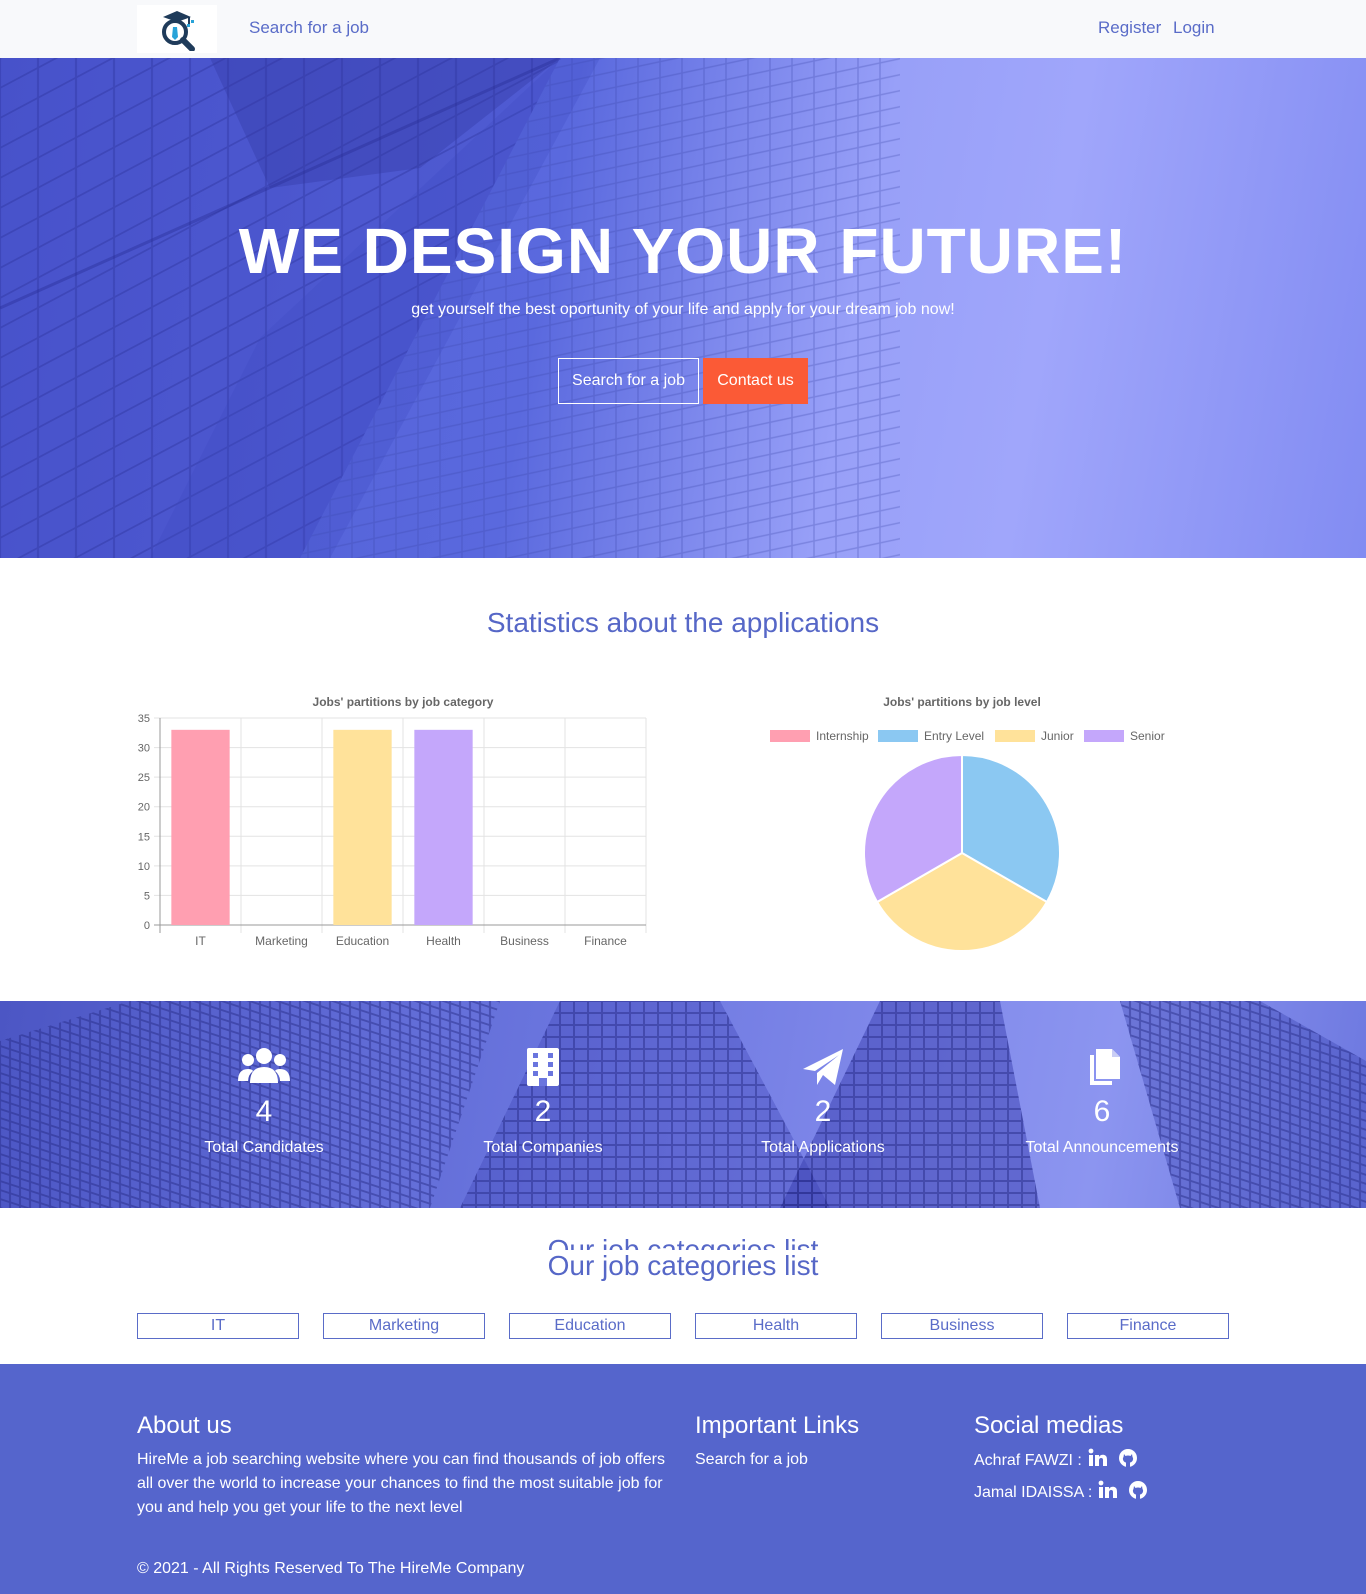 The height and width of the screenshot is (1594, 1366). Describe the element at coordinates (144, 778) in the screenshot. I see `y-tick-label: 25` at that location.